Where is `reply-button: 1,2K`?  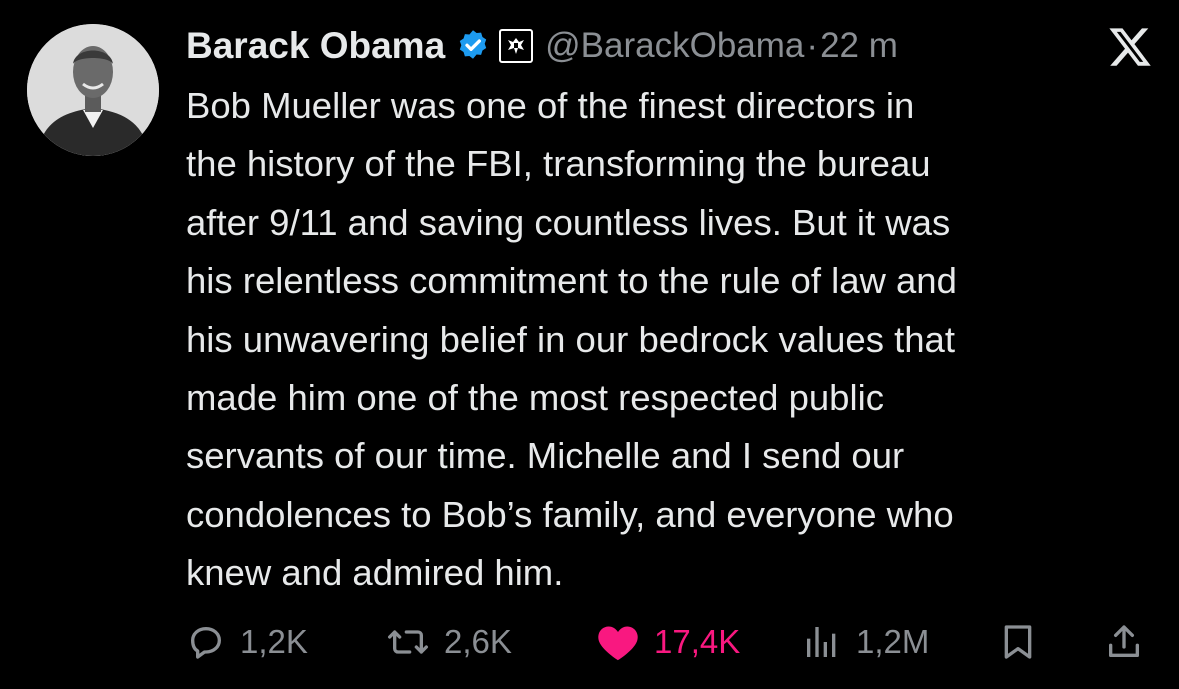
reply-button: 1,2K is located at coordinates (247, 642).